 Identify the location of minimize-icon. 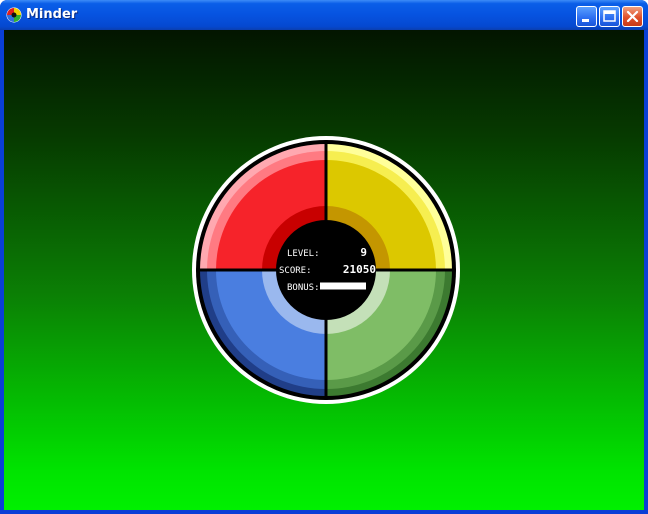
(585, 20).